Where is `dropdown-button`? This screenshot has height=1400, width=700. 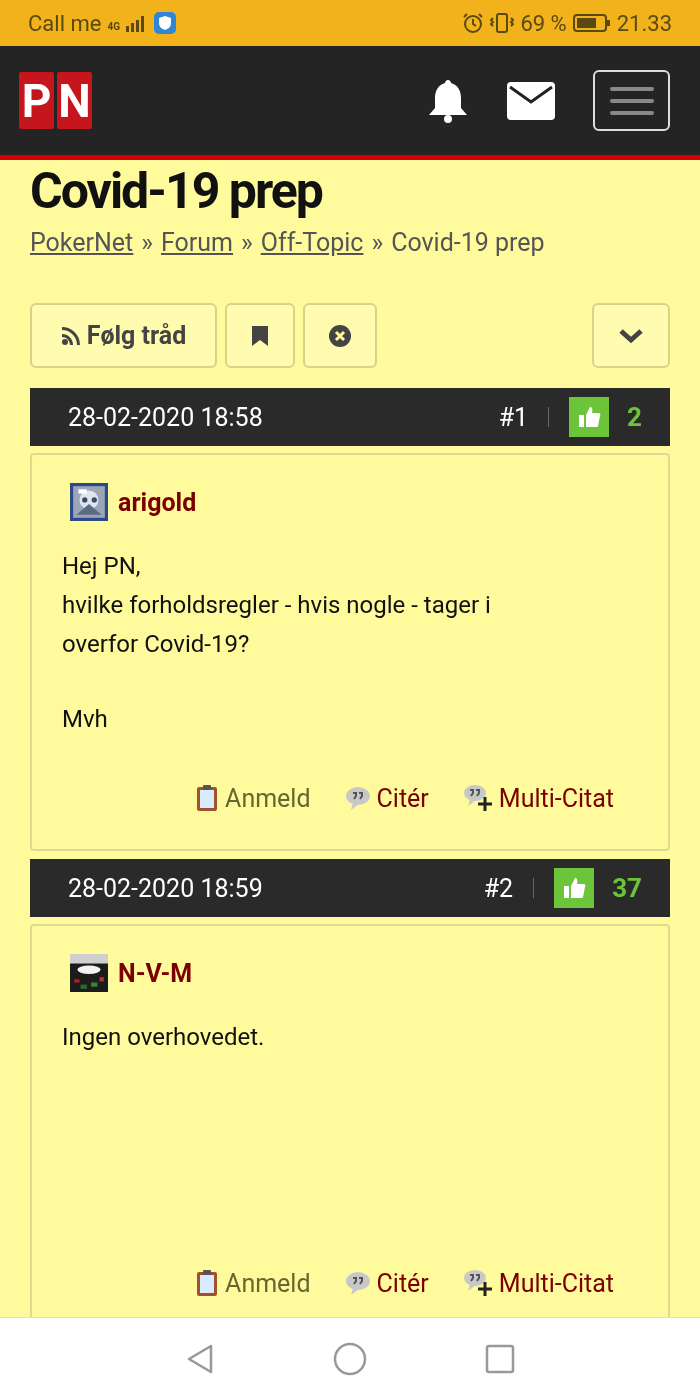
dropdown-button is located at coordinates (631, 335).